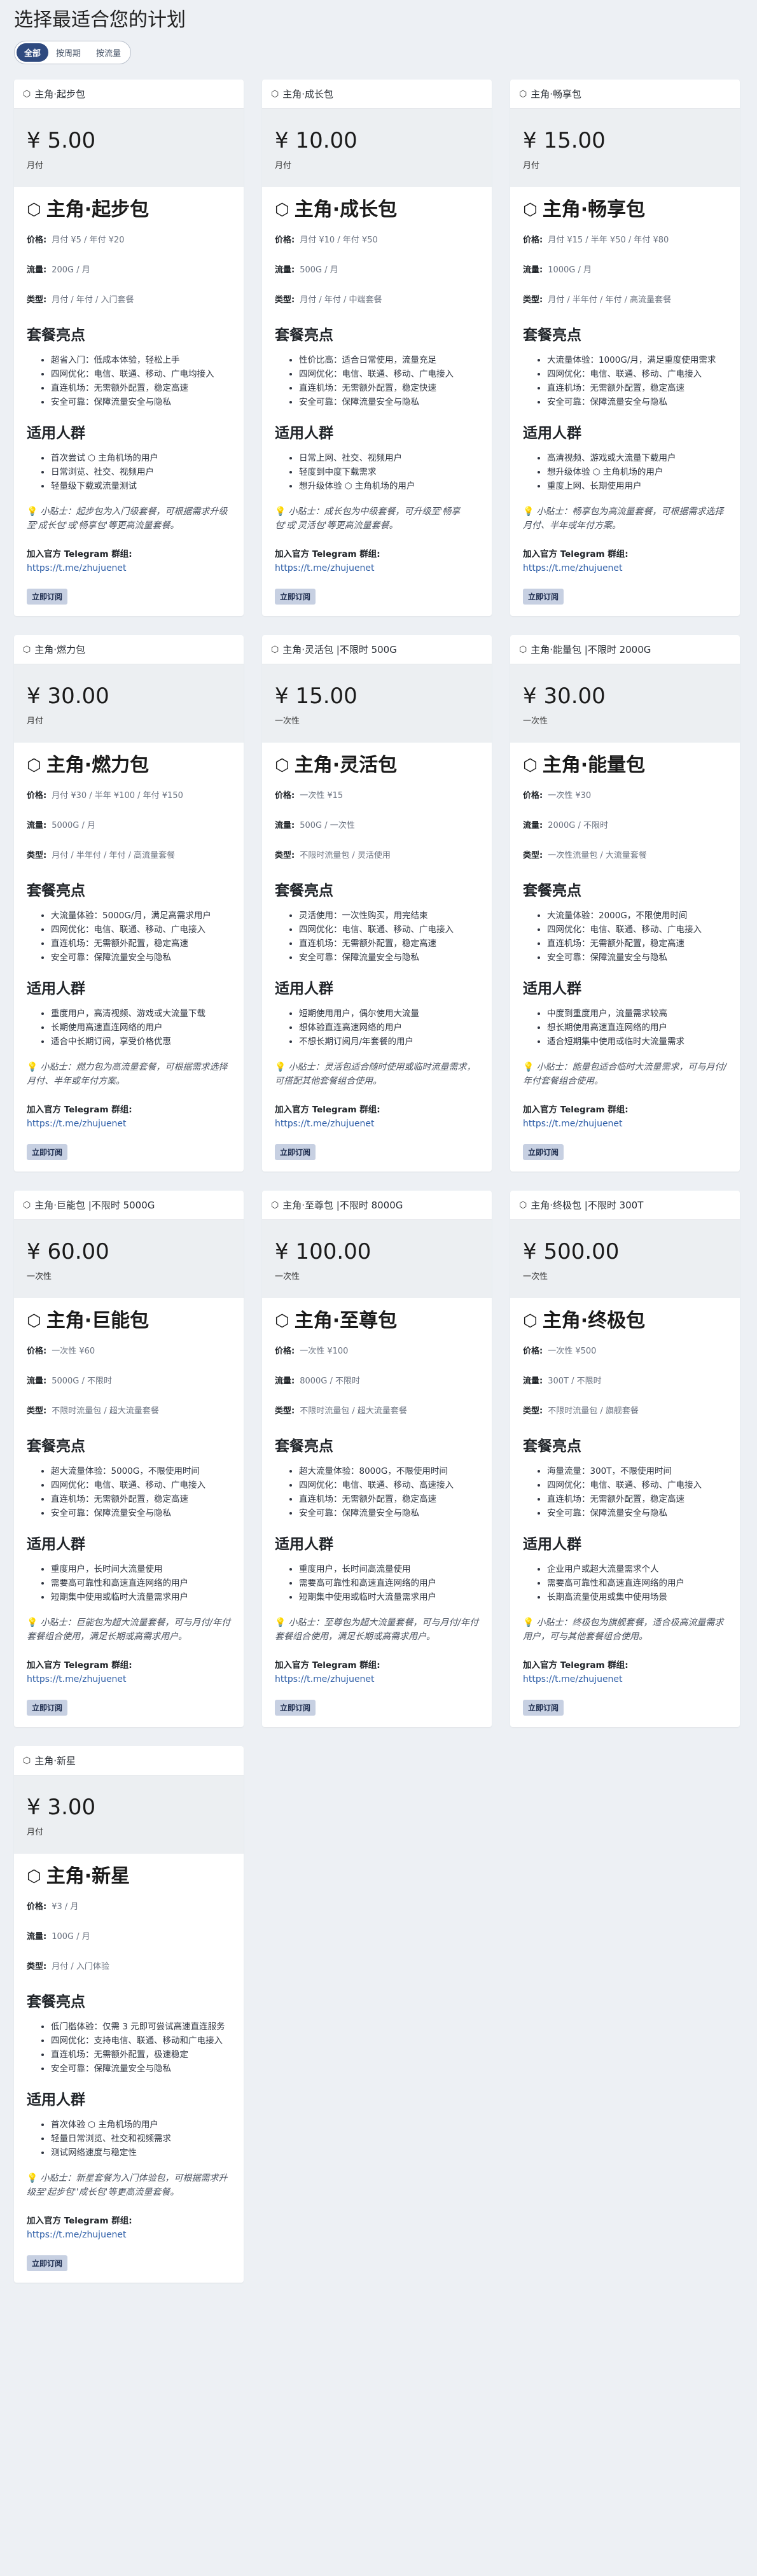 This screenshot has width=757, height=2576. I want to click on feature-item: 直连机场：无需额外配置，稳定高速, so click(637, 1499).